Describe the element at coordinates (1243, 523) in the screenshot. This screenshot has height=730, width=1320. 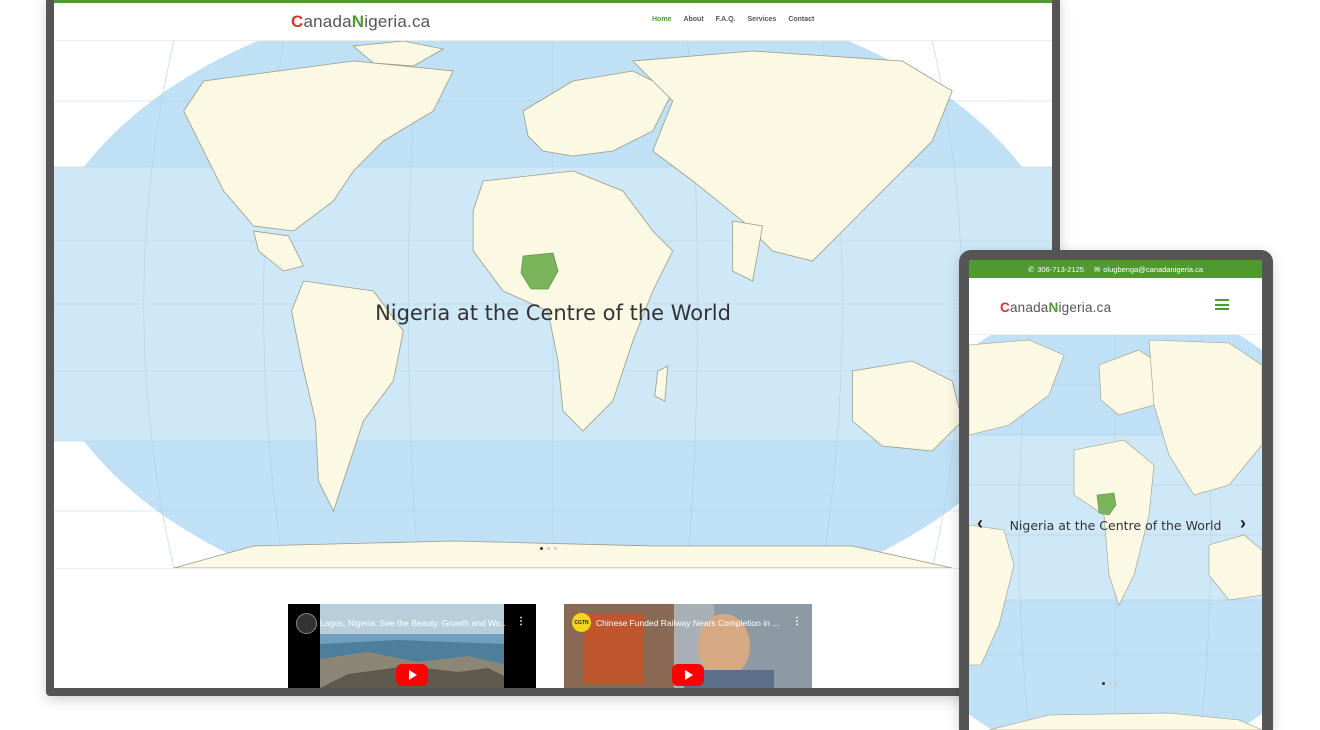
I see `chevron-right-icon: ›` at that location.